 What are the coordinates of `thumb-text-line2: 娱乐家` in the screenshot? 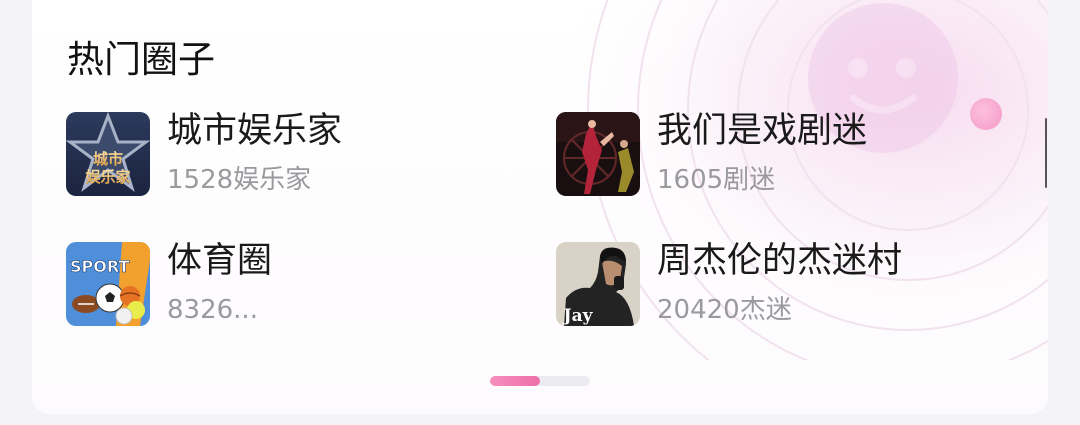 It's located at (107, 177).